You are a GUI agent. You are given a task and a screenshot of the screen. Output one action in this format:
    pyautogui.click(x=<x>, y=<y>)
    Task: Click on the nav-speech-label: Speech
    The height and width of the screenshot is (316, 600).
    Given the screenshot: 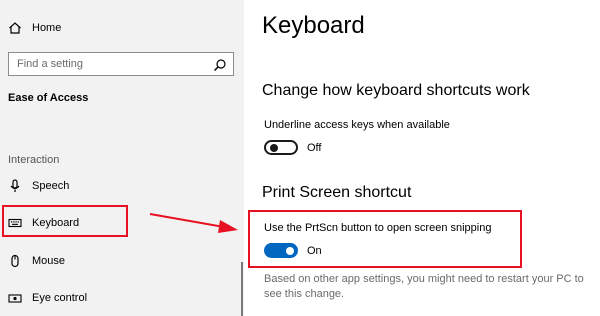 What is the action you would take?
    pyautogui.click(x=51, y=186)
    